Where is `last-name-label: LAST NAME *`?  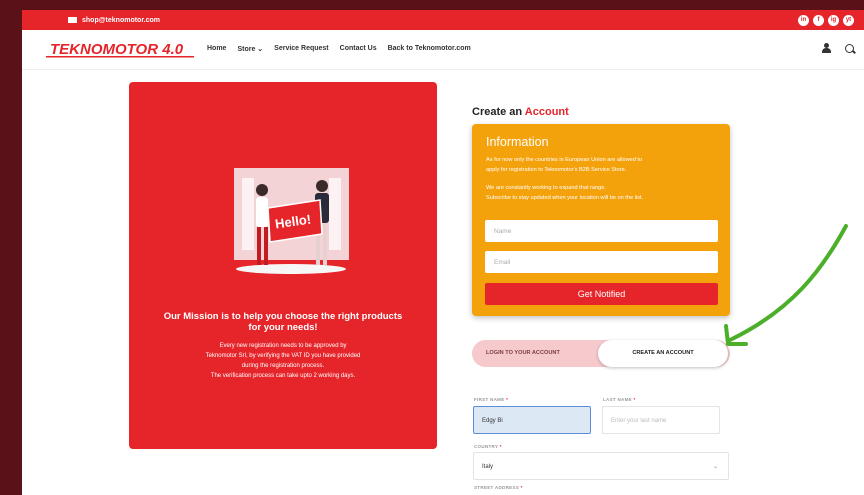 last-name-label: LAST NAME * is located at coordinates (619, 399).